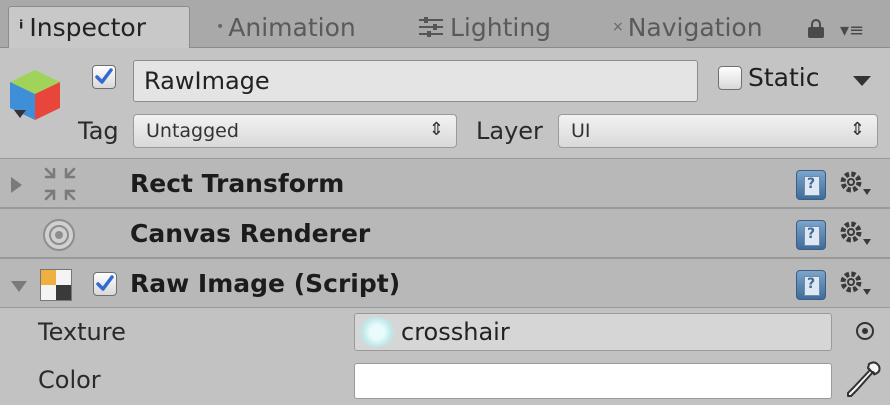 The width and height of the screenshot is (890, 405). Describe the element at coordinates (265, 283) in the screenshot. I see `component-title: Raw Image (Script)` at that location.